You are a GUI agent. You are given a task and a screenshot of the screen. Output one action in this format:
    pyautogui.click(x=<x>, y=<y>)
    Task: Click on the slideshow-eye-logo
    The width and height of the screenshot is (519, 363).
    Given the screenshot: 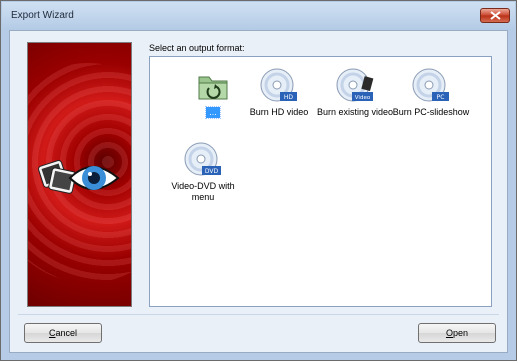 What is the action you would take?
    pyautogui.click(x=79, y=176)
    